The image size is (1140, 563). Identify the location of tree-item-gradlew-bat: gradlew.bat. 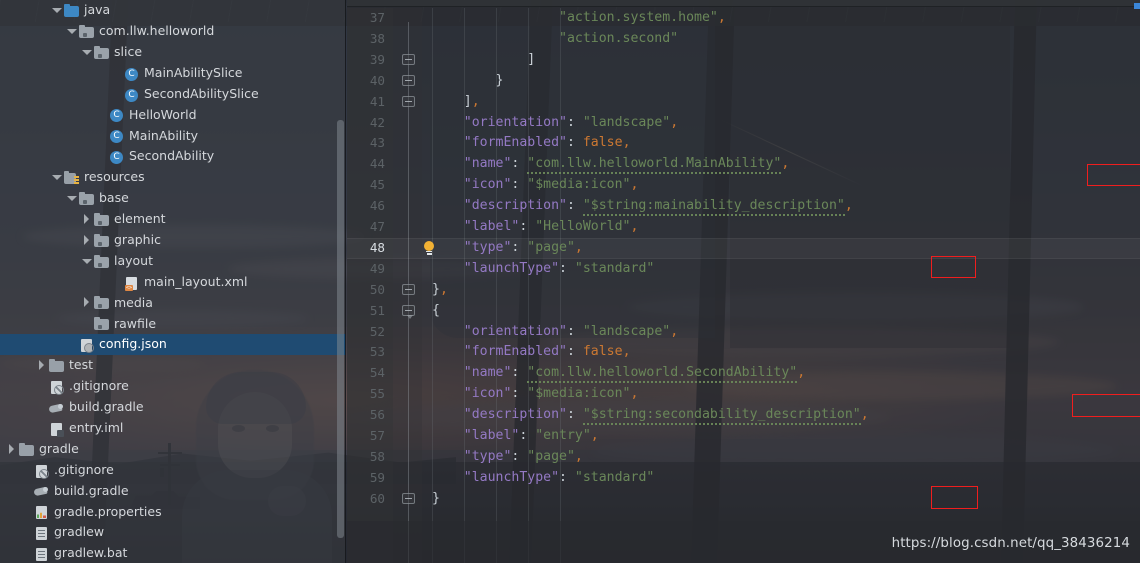
(173, 553).